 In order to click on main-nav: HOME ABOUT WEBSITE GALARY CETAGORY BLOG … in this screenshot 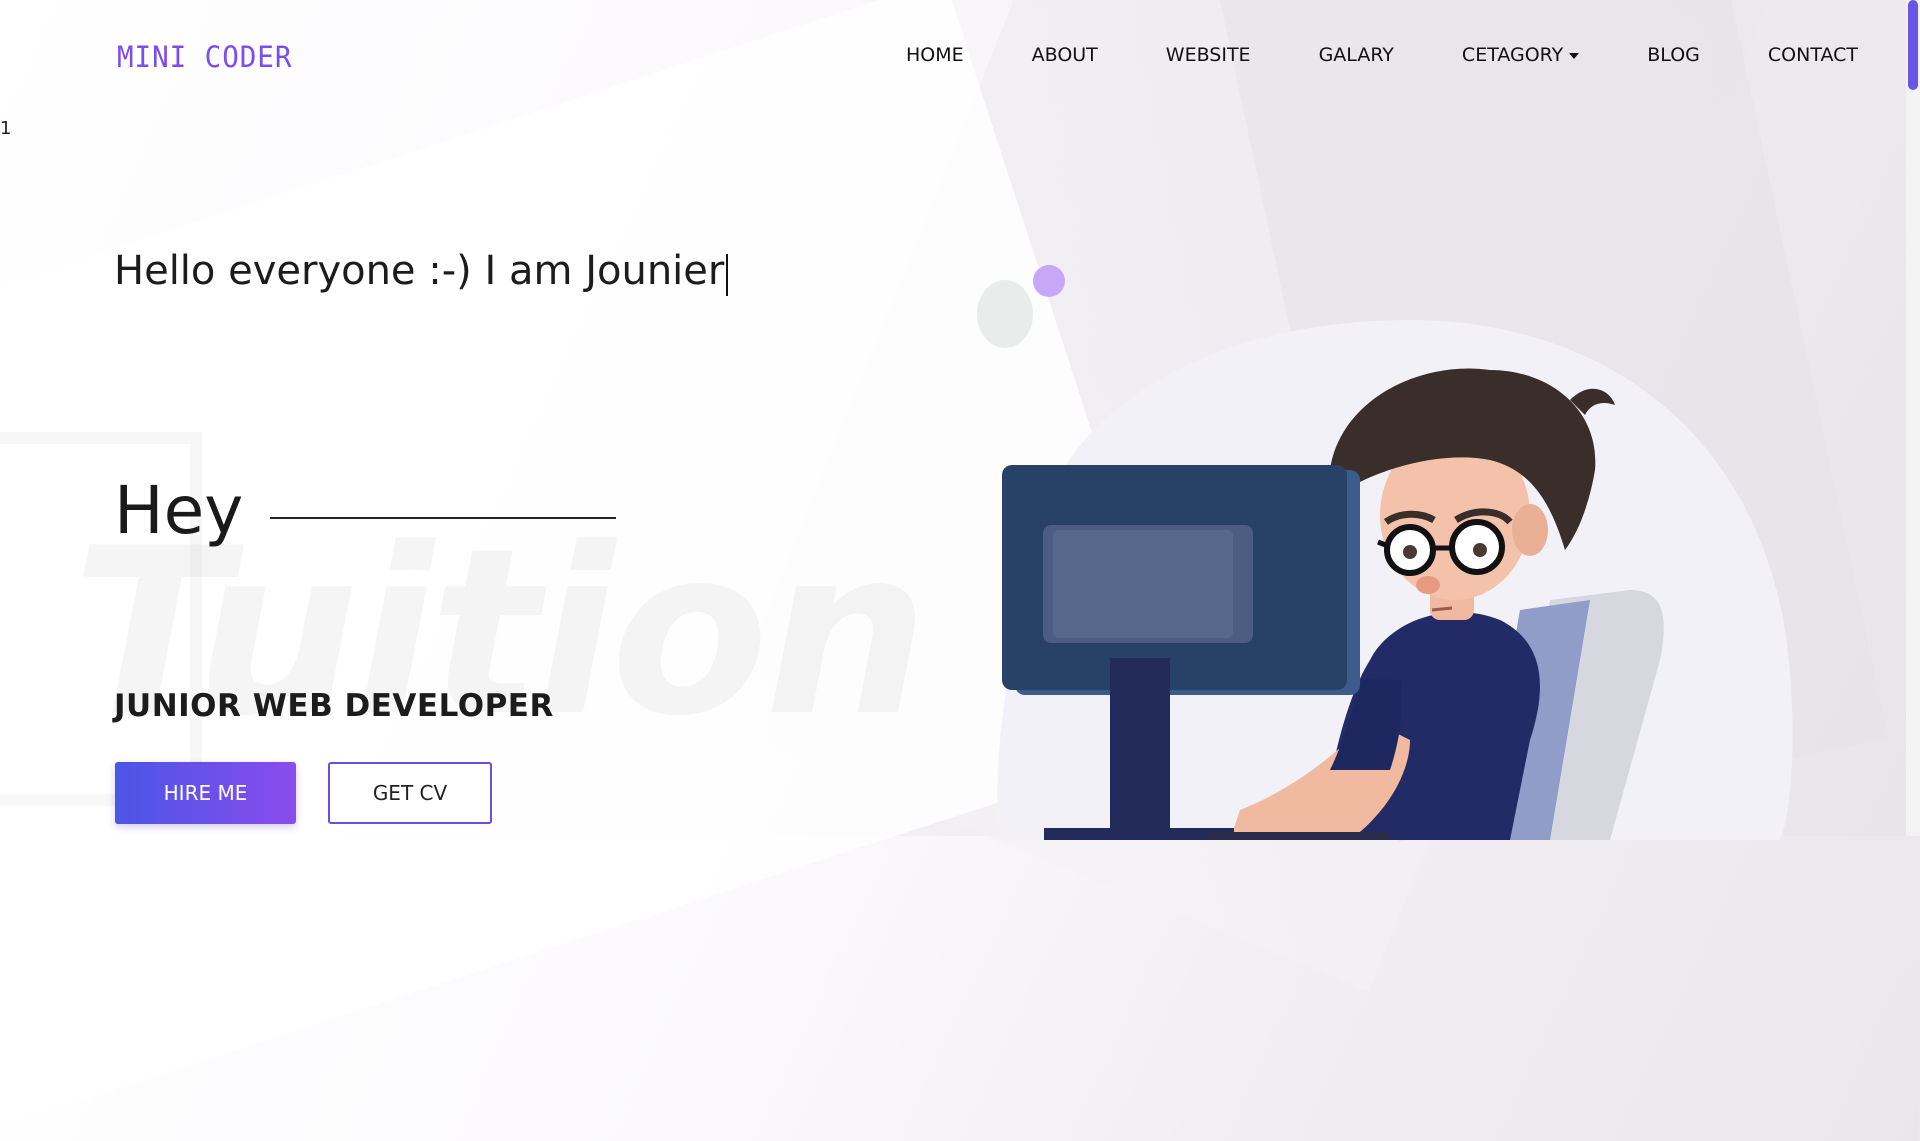, I will do `click(1348, 55)`.